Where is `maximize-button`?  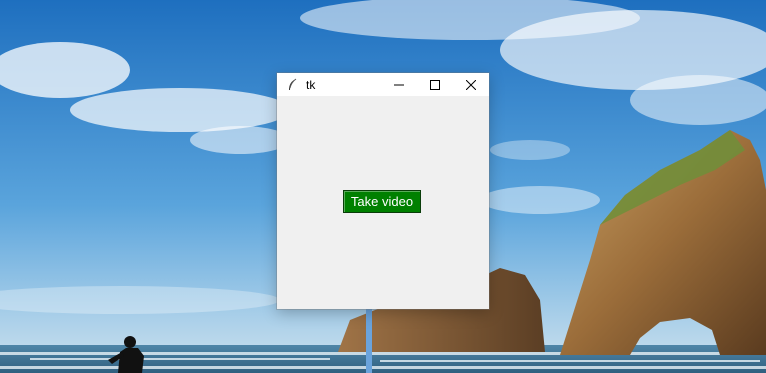
maximize-button is located at coordinates (435, 84).